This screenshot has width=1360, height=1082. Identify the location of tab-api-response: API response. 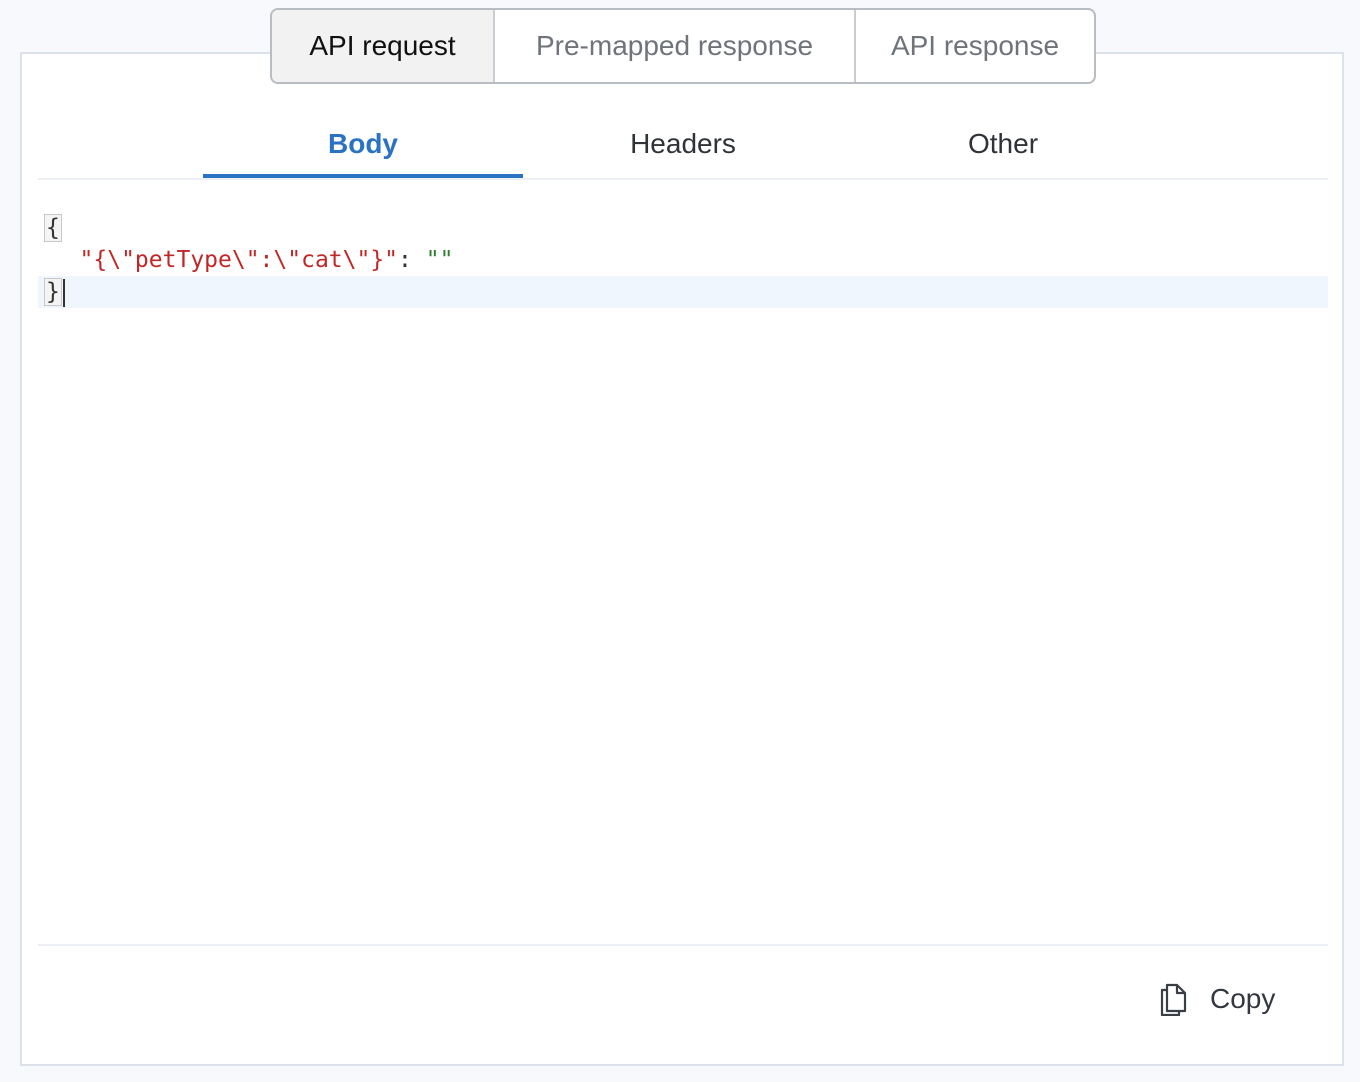
(974, 46).